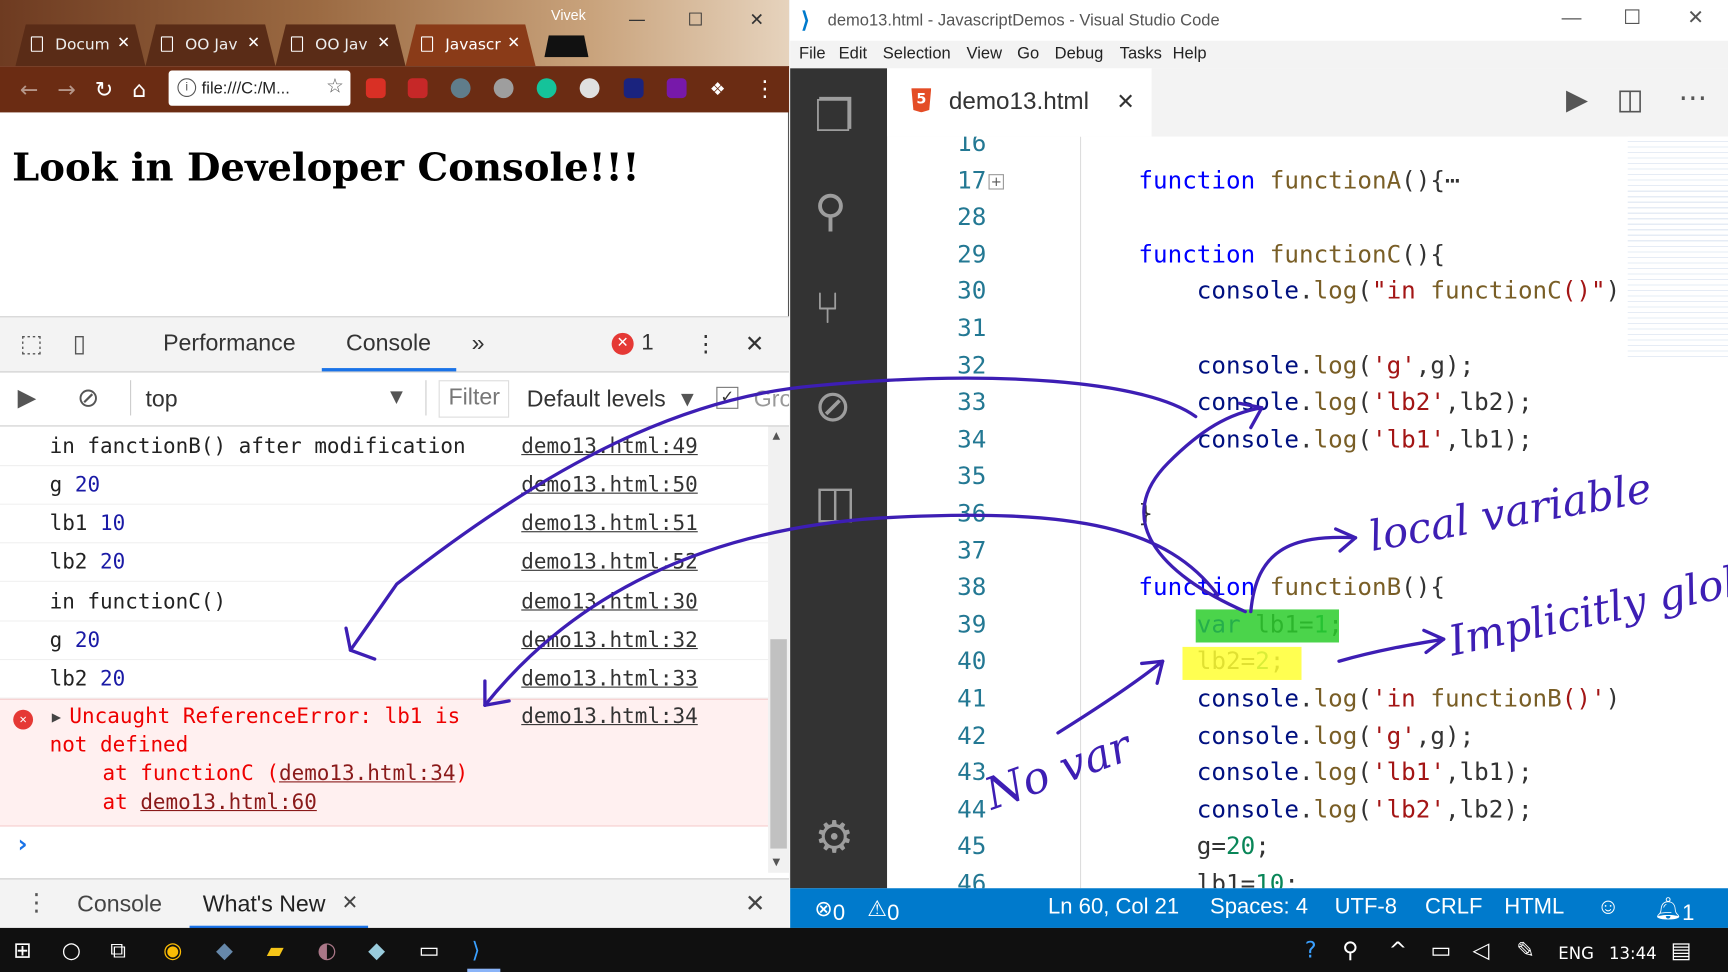 The height and width of the screenshot is (972, 1728). What do you see at coordinates (984, 53) in the screenshot?
I see `menu-view: View` at bounding box center [984, 53].